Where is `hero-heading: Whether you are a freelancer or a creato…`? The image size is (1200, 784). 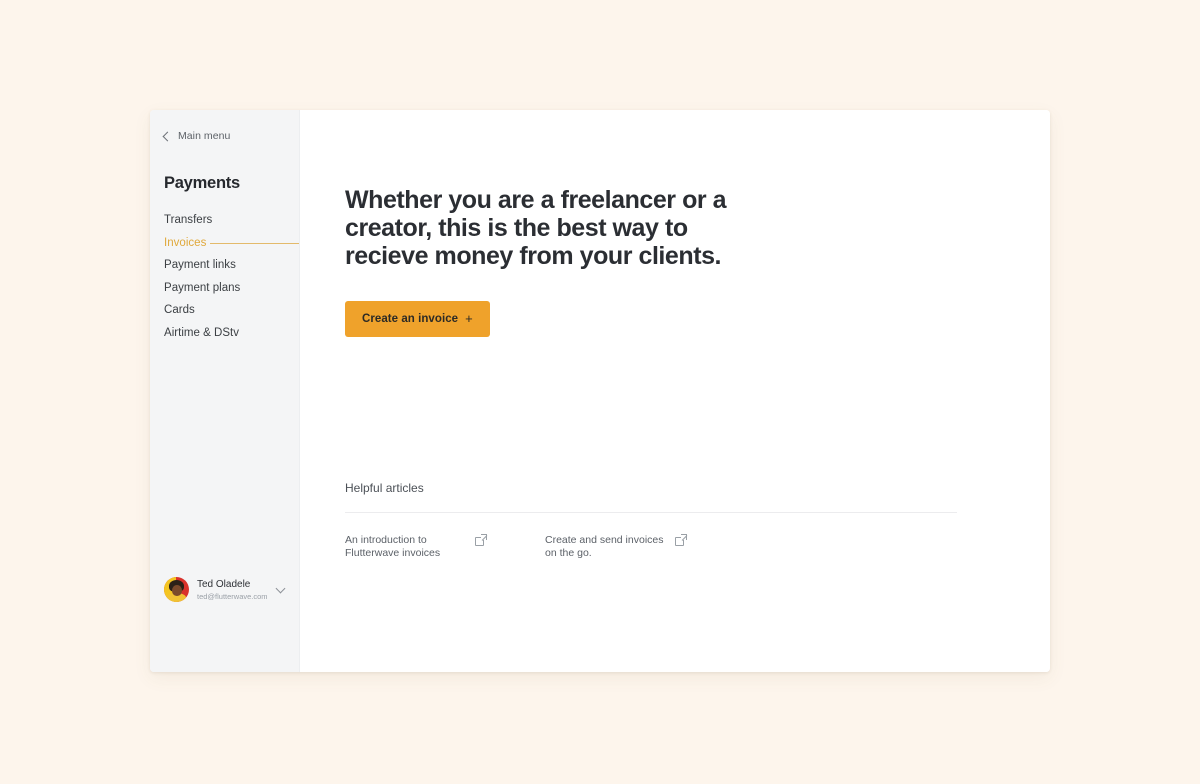 hero-heading: Whether you are a freelancer or a creato… is located at coordinates (536, 228).